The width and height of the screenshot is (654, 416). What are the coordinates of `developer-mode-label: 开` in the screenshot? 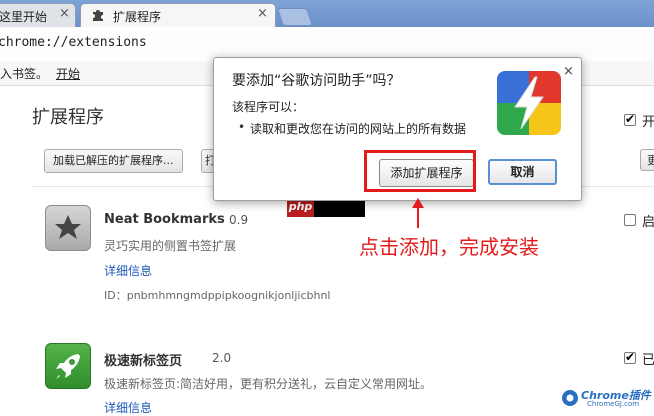 It's located at (648, 122).